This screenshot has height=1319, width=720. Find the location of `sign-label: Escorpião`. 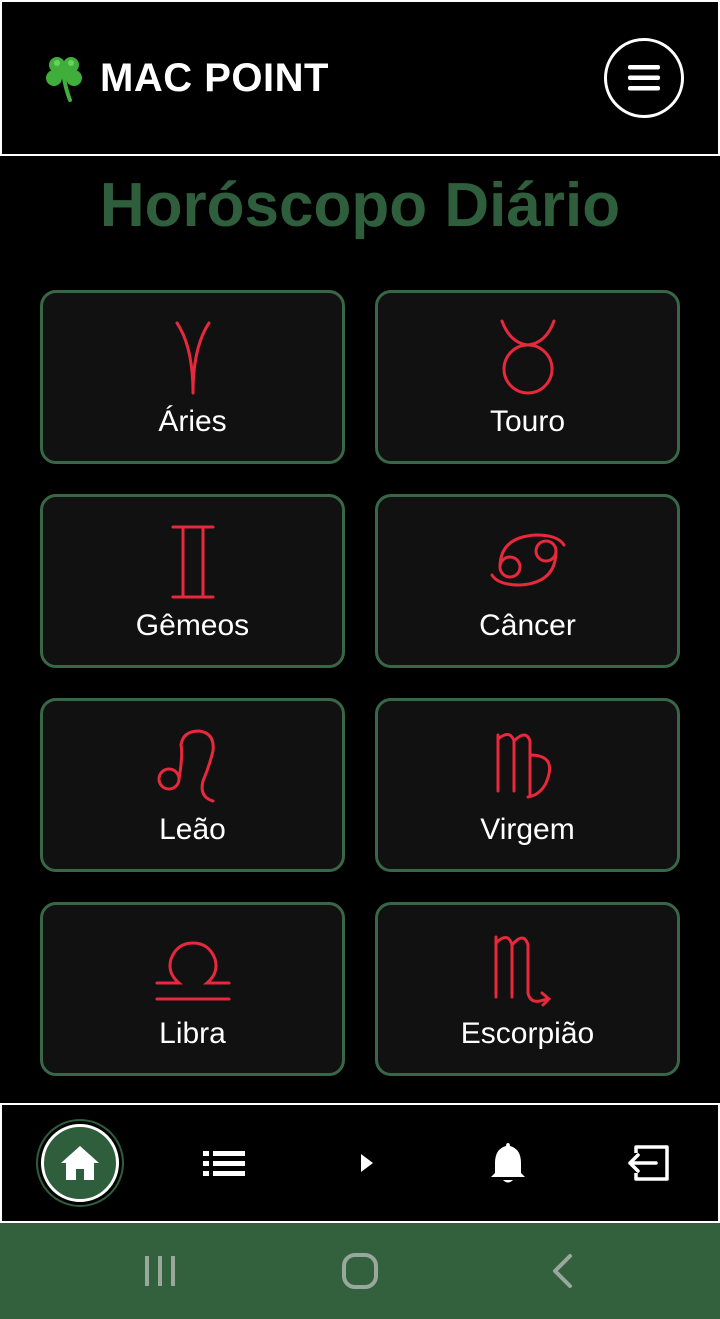

sign-label: Escorpião is located at coordinates (527, 1033).